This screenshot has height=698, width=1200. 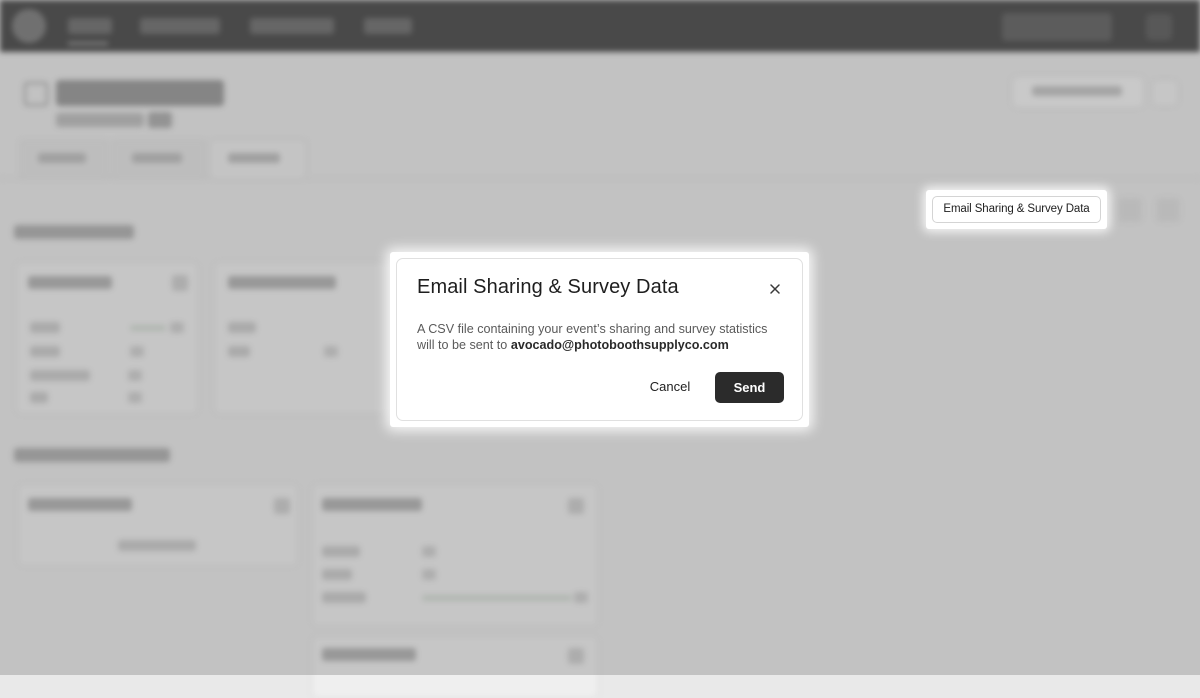 I want to click on send-button: Send, so click(x=749, y=387).